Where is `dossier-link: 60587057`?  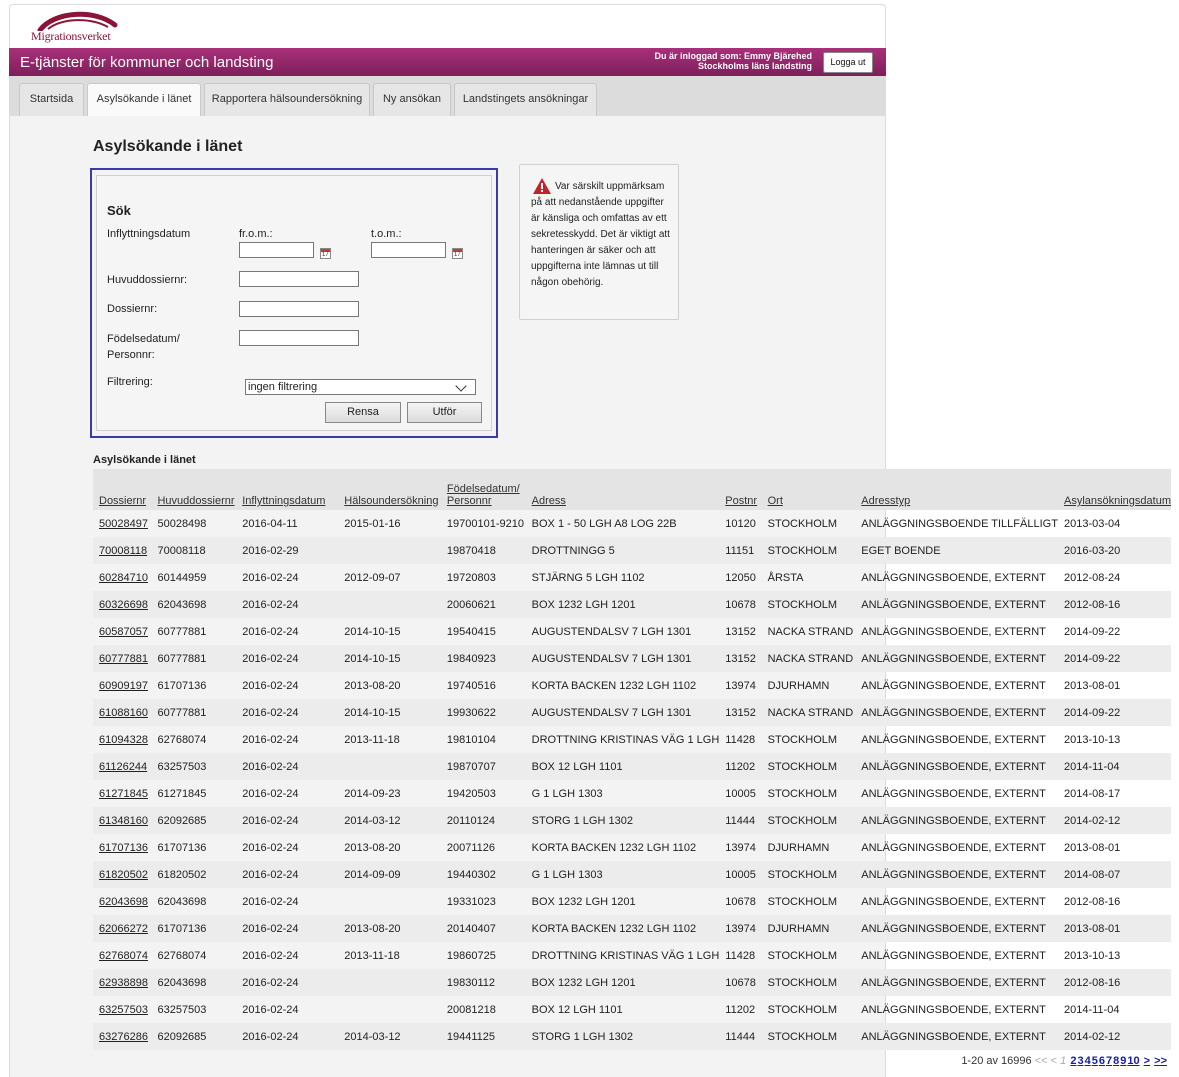 dossier-link: 60587057 is located at coordinates (123, 632).